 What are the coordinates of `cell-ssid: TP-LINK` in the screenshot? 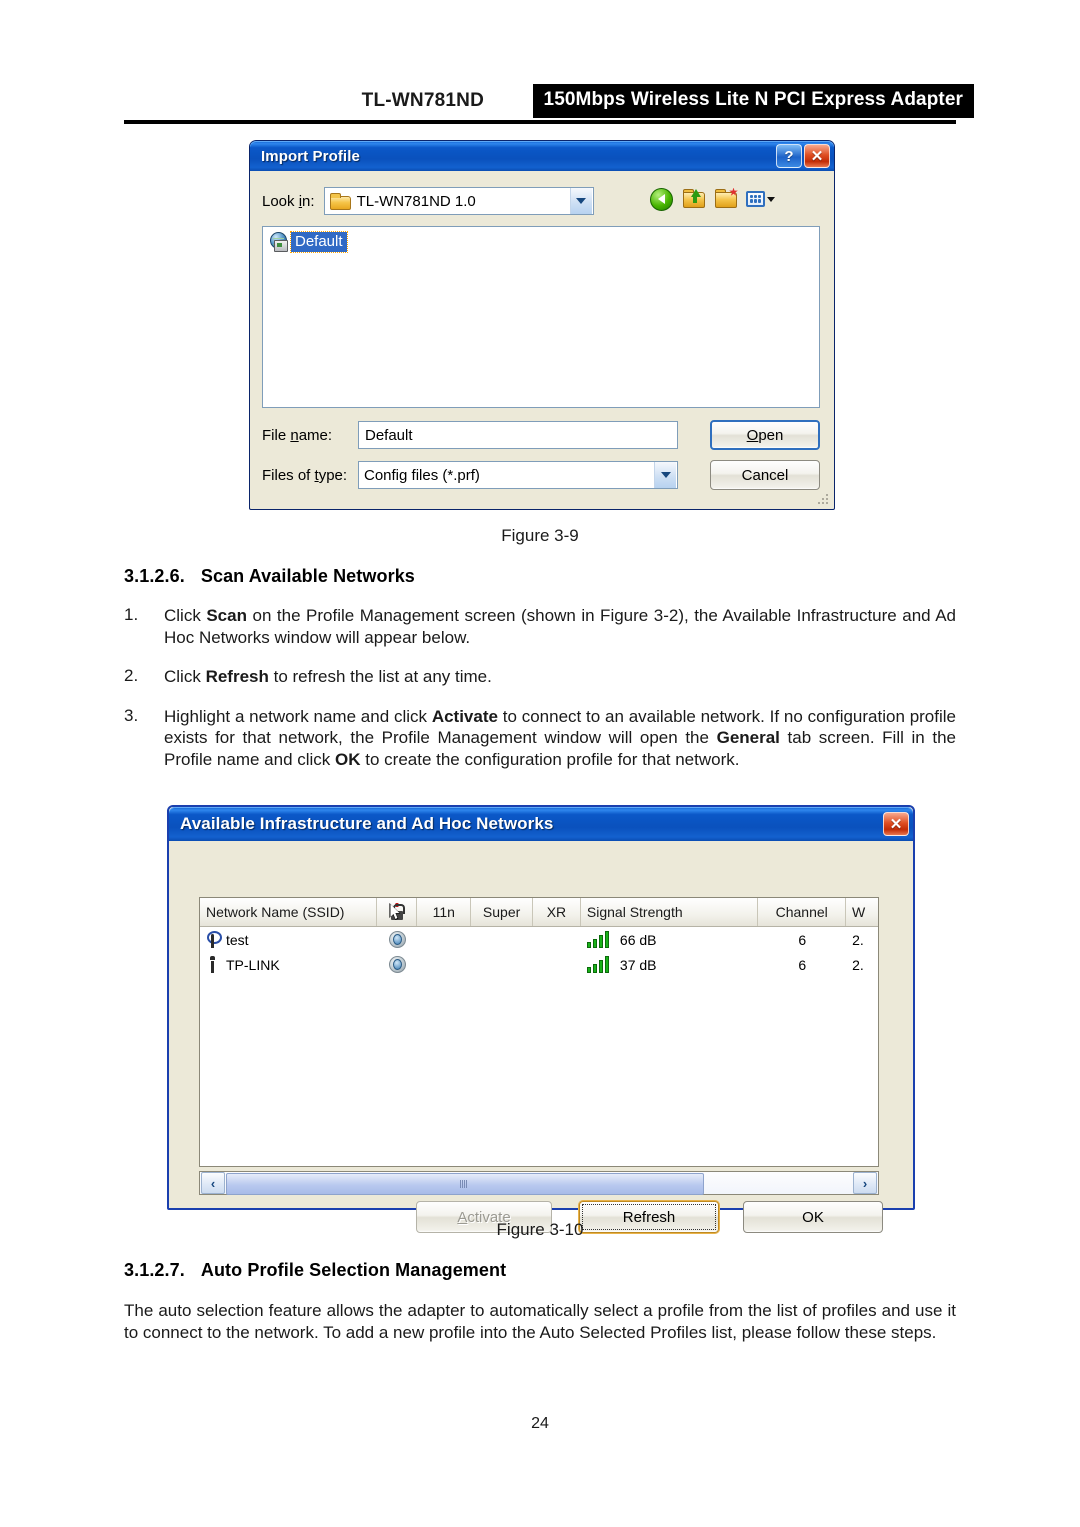 It's located at (288, 964).